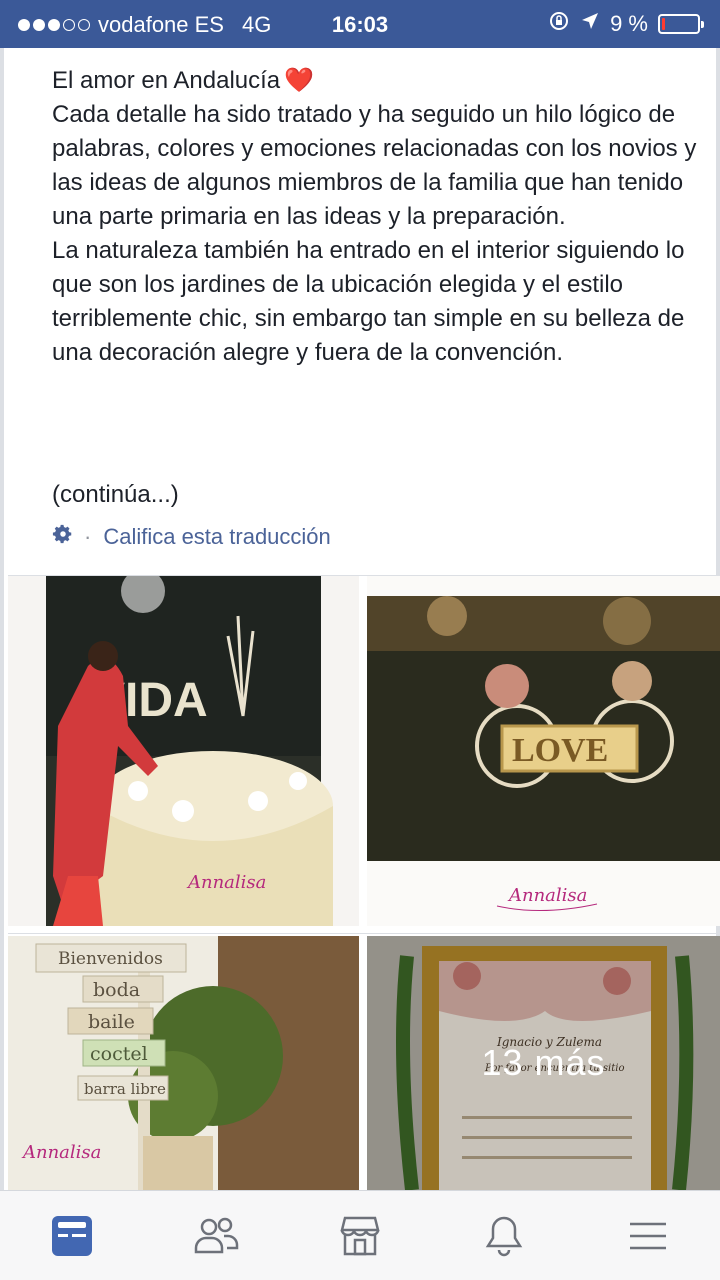 Image resolution: width=720 pixels, height=1280 pixels. What do you see at coordinates (110, 959) in the screenshot?
I see `sign-bienvenidos: Bienvenidos` at bounding box center [110, 959].